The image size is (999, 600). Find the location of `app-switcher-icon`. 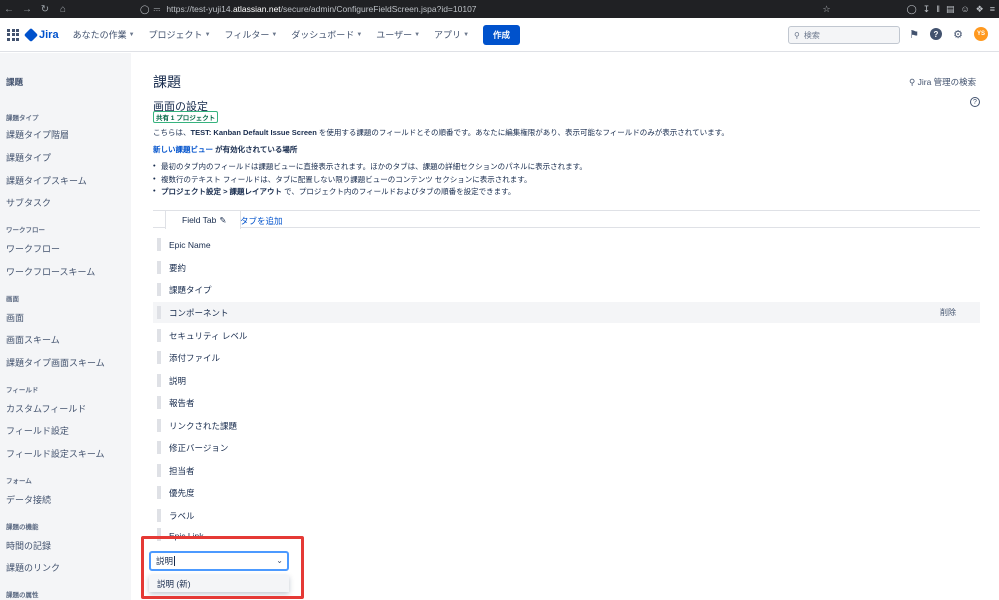

app-switcher-icon is located at coordinates (13, 35).